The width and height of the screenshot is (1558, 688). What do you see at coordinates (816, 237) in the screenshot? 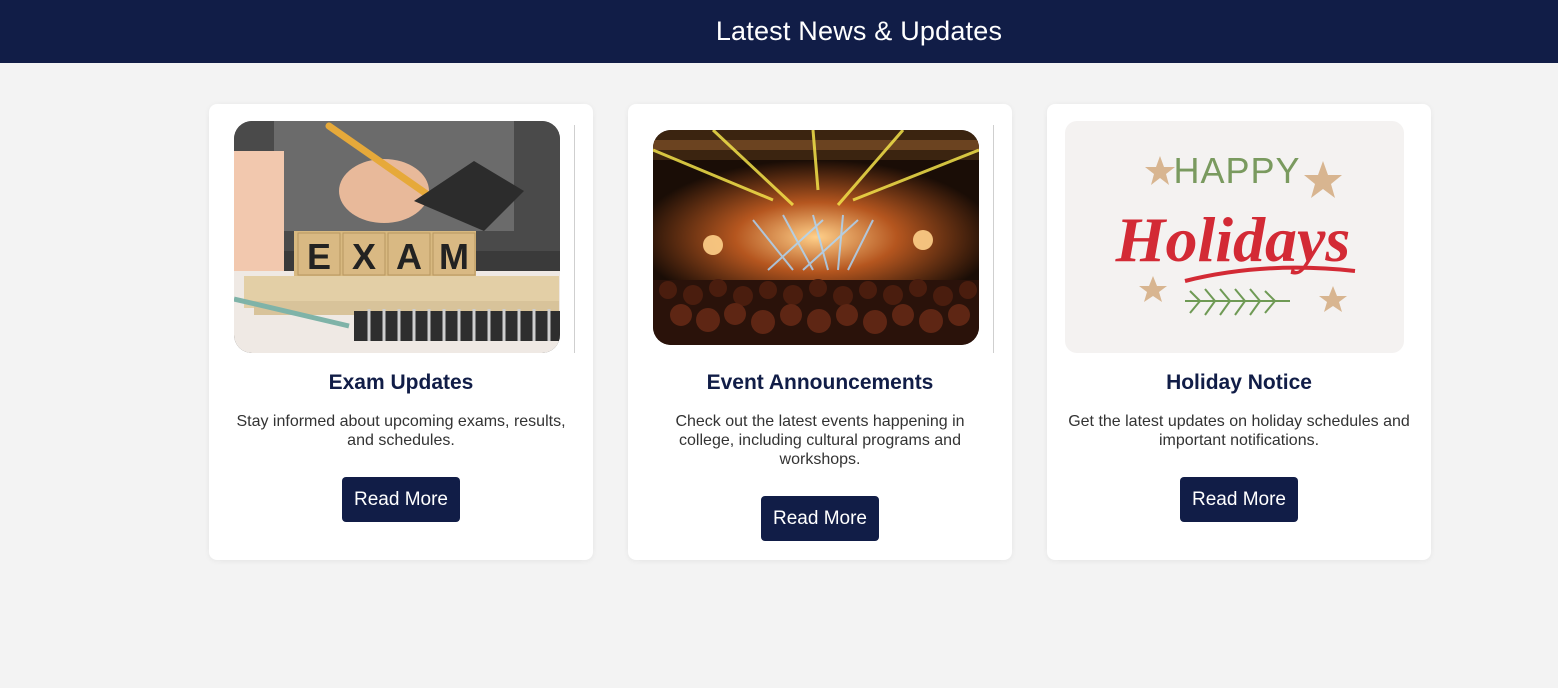
I see `concert-image` at bounding box center [816, 237].